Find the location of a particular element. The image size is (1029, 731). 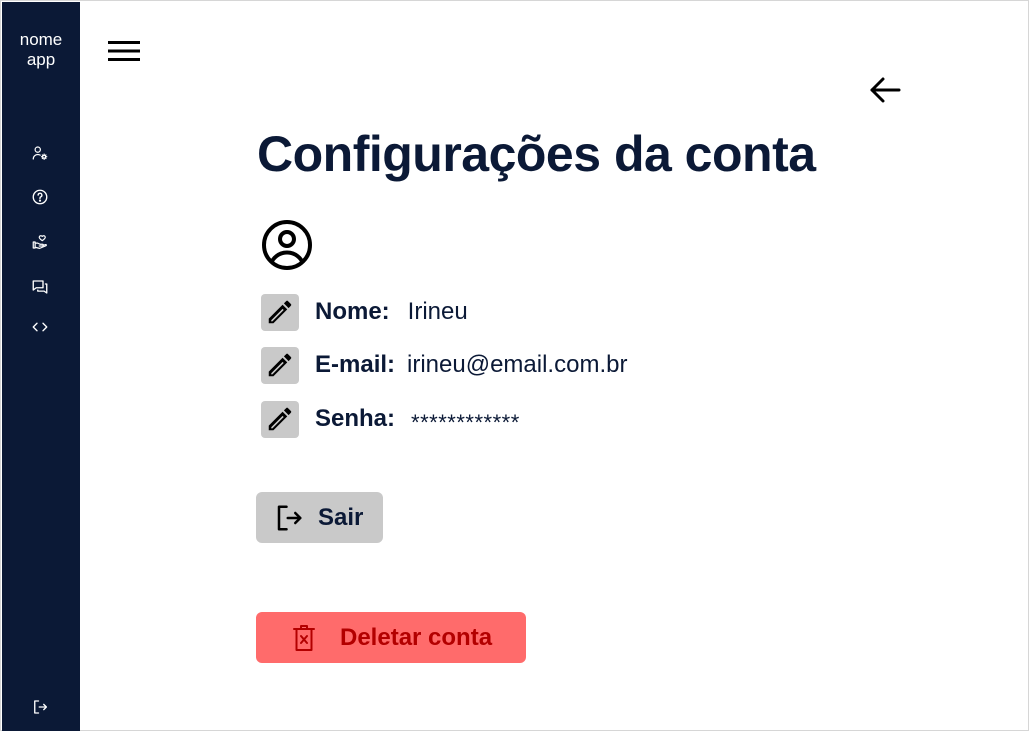

back-button is located at coordinates (885, 90).